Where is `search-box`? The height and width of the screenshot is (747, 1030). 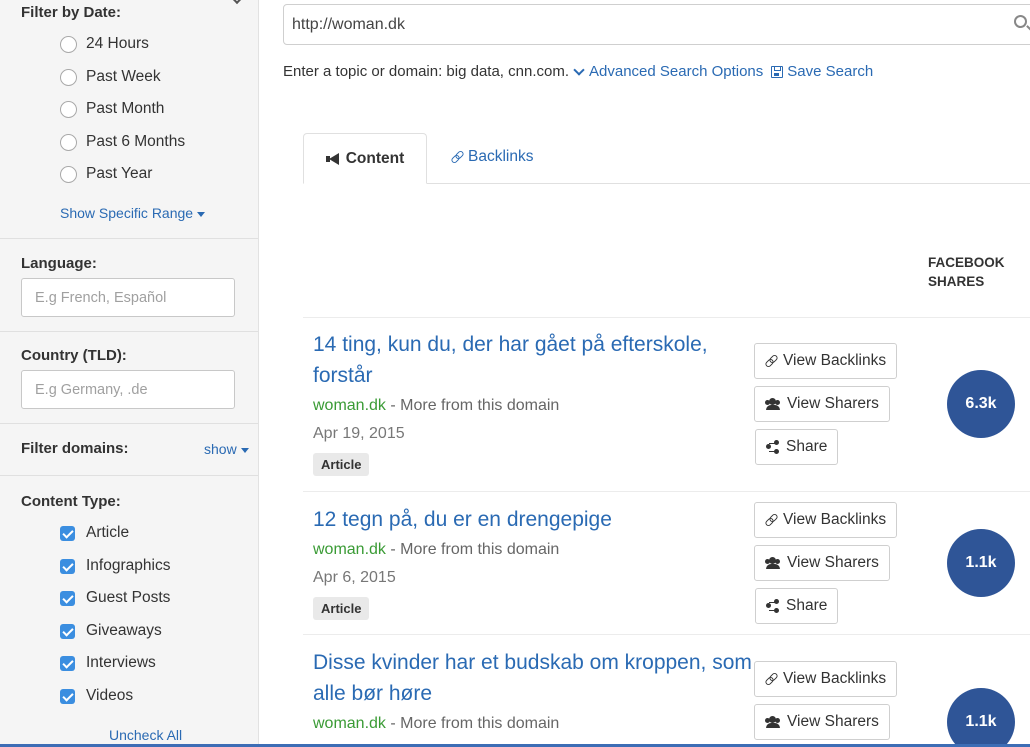 search-box is located at coordinates (656, 24).